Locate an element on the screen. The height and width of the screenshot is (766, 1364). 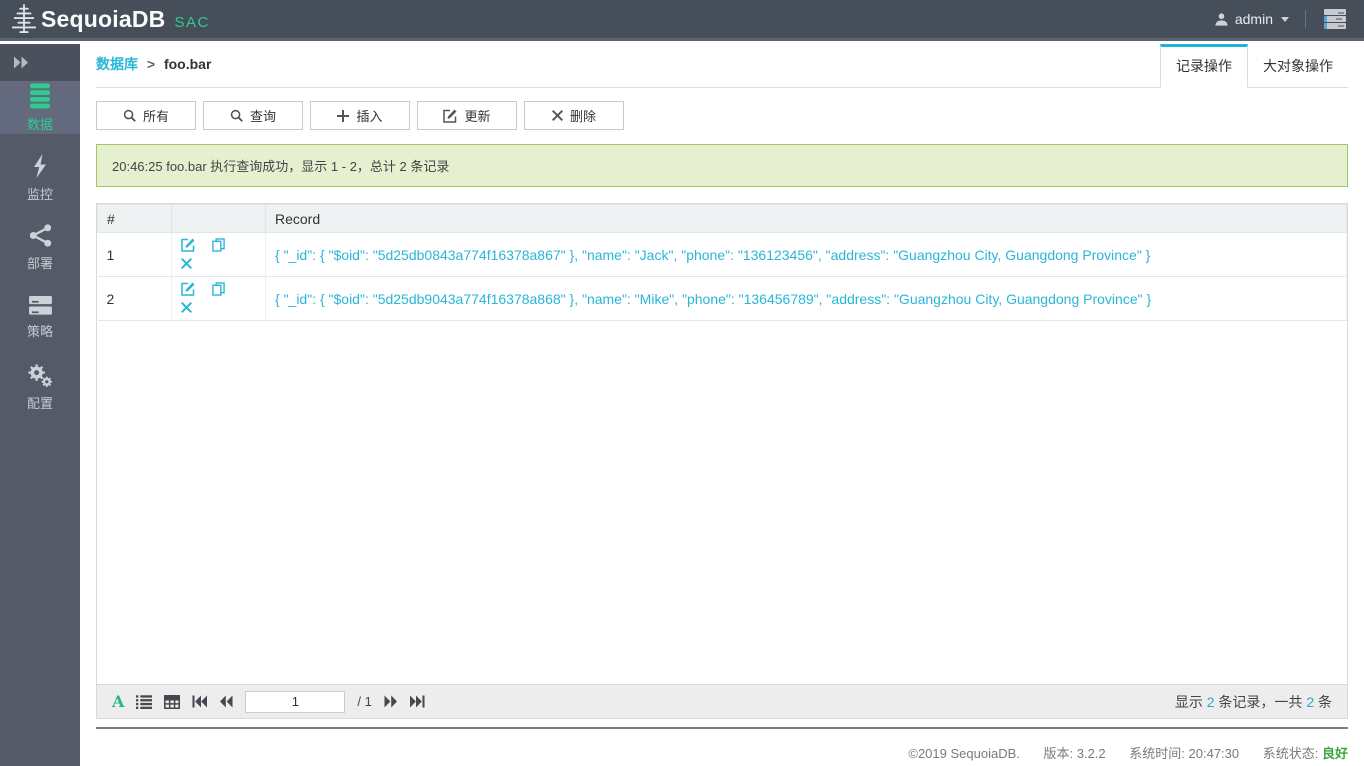
sidebar-collapse-toggle is located at coordinates (40, 62).